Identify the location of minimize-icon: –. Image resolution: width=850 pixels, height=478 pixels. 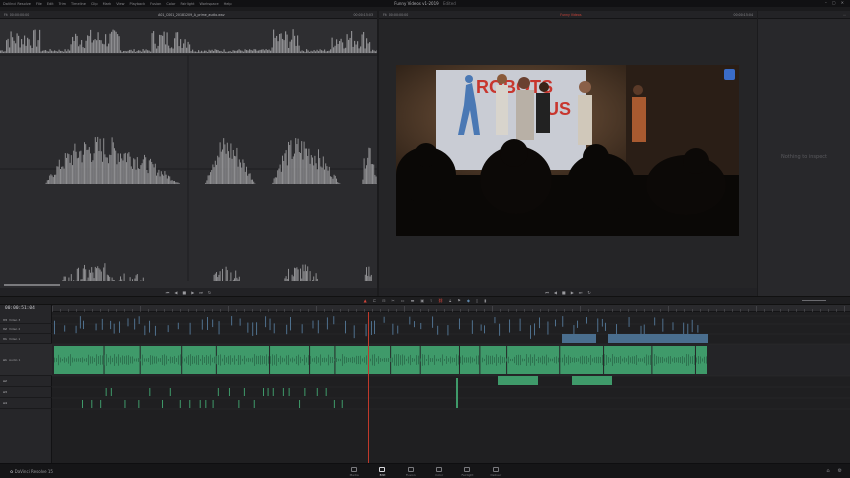
(826, 2).